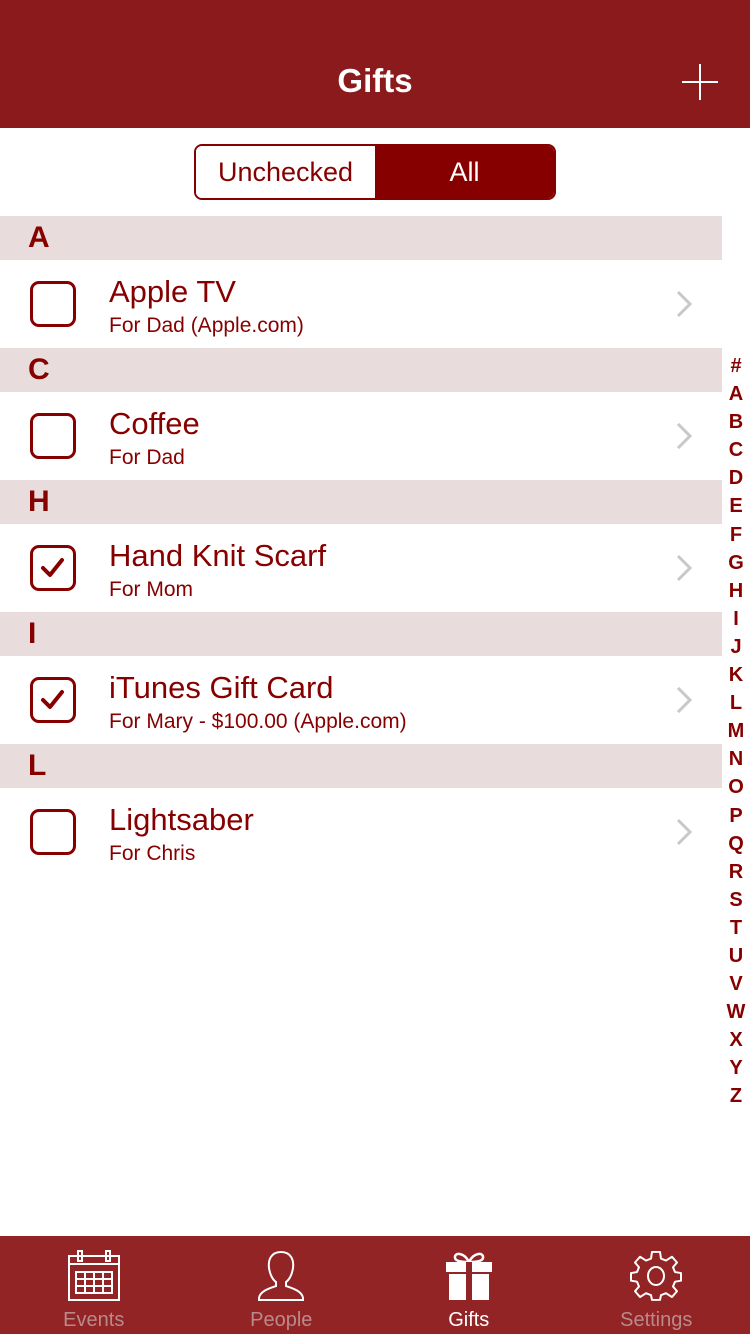 Image resolution: width=750 pixels, height=1334 pixels. What do you see at coordinates (361, 370) in the screenshot?
I see `section-header: C` at bounding box center [361, 370].